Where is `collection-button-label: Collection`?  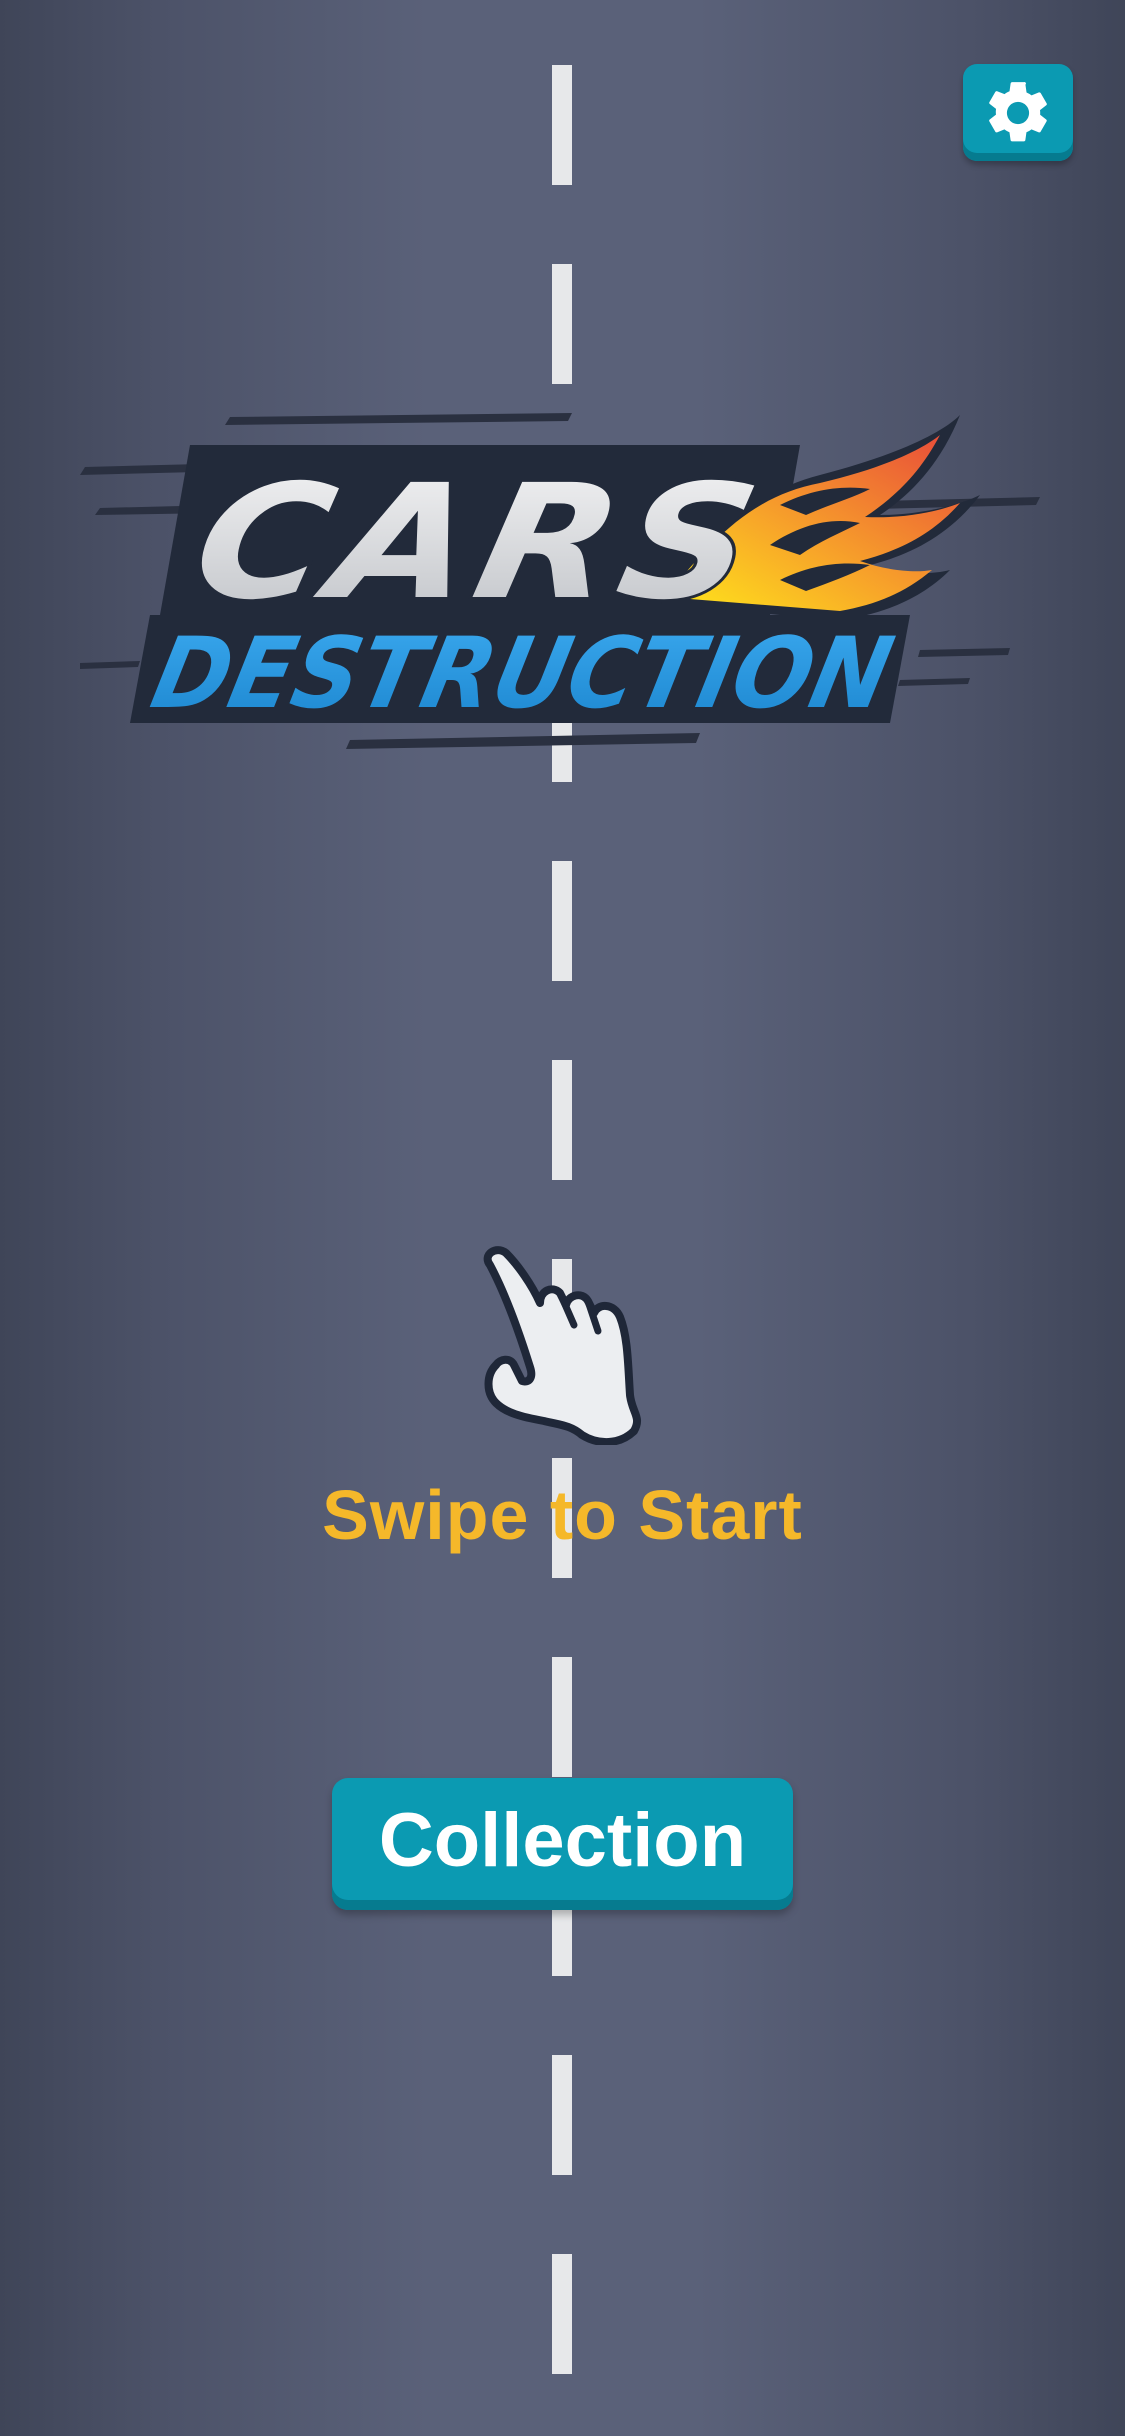
collection-button-label: Collection is located at coordinates (562, 1840).